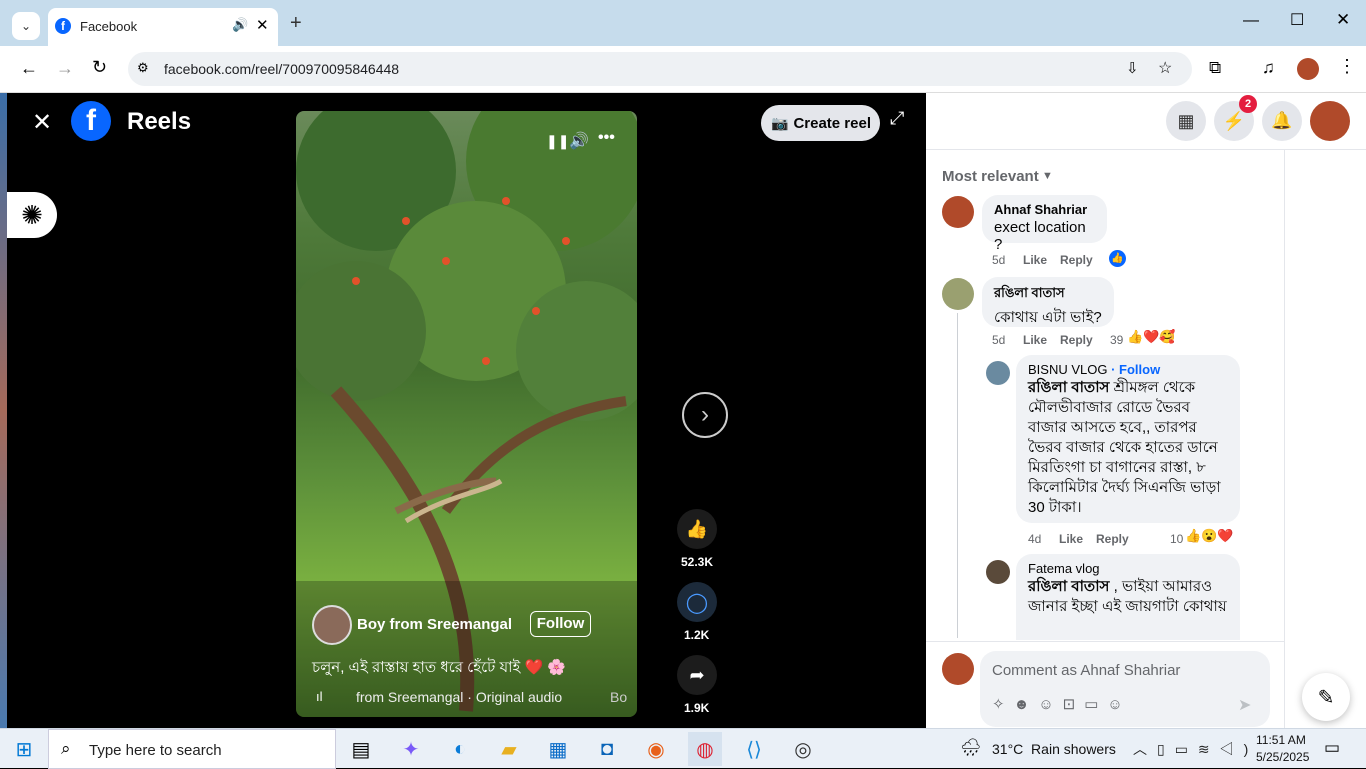 The height and width of the screenshot is (769, 1366). Describe the element at coordinates (1281, 740) in the screenshot. I see `clock-time: 11:51 AM` at that location.